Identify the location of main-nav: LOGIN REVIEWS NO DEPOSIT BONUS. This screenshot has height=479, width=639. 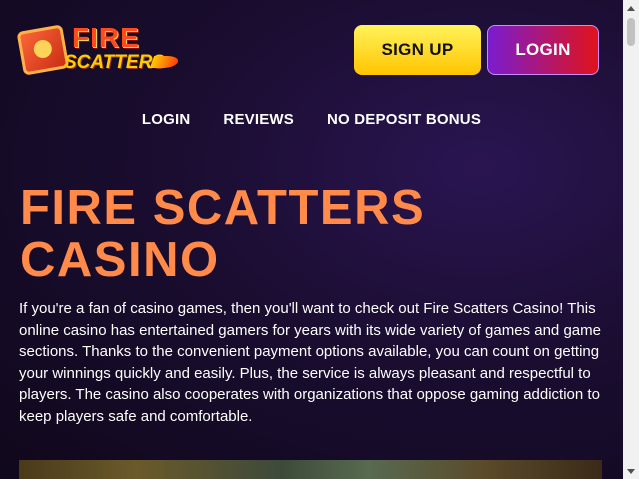
(311, 119).